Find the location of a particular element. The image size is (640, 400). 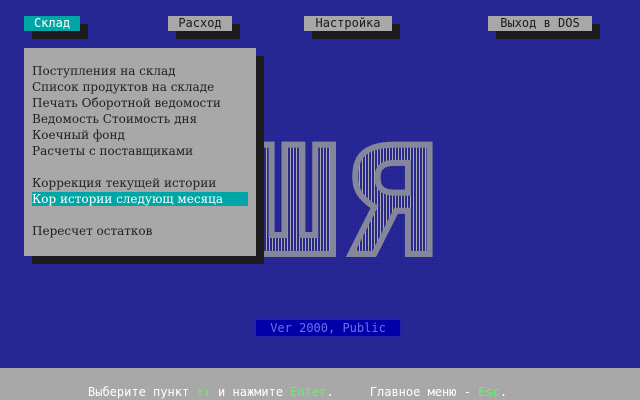

status-text-3: . Главное меню - is located at coordinates (402, 392).